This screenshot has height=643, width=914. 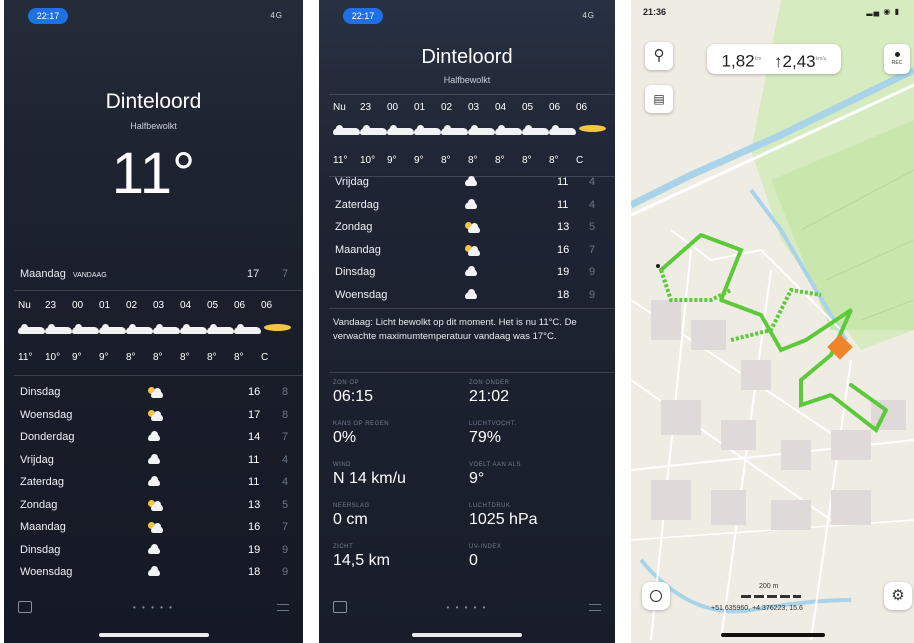 I want to click on day-high: 14, so click(x=254, y=437).